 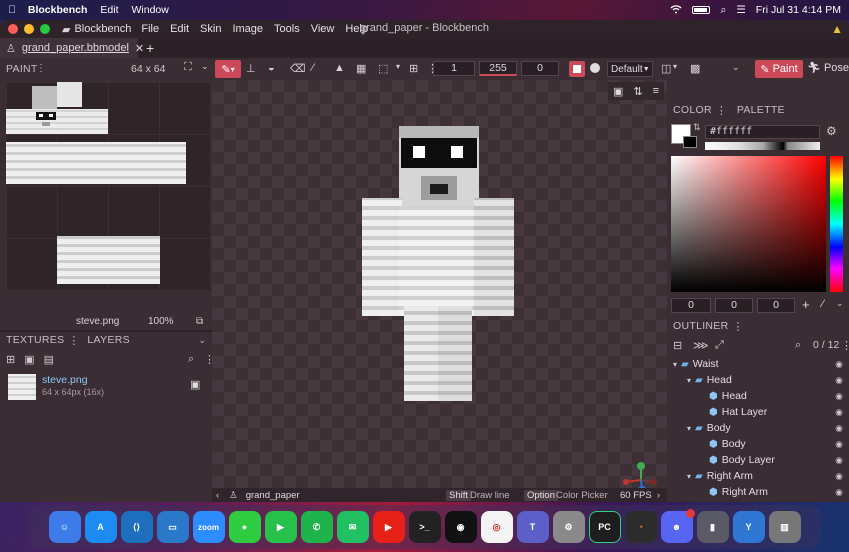 What do you see at coordinates (701, 10) in the screenshot?
I see `battery-icon` at bounding box center [701, 10].